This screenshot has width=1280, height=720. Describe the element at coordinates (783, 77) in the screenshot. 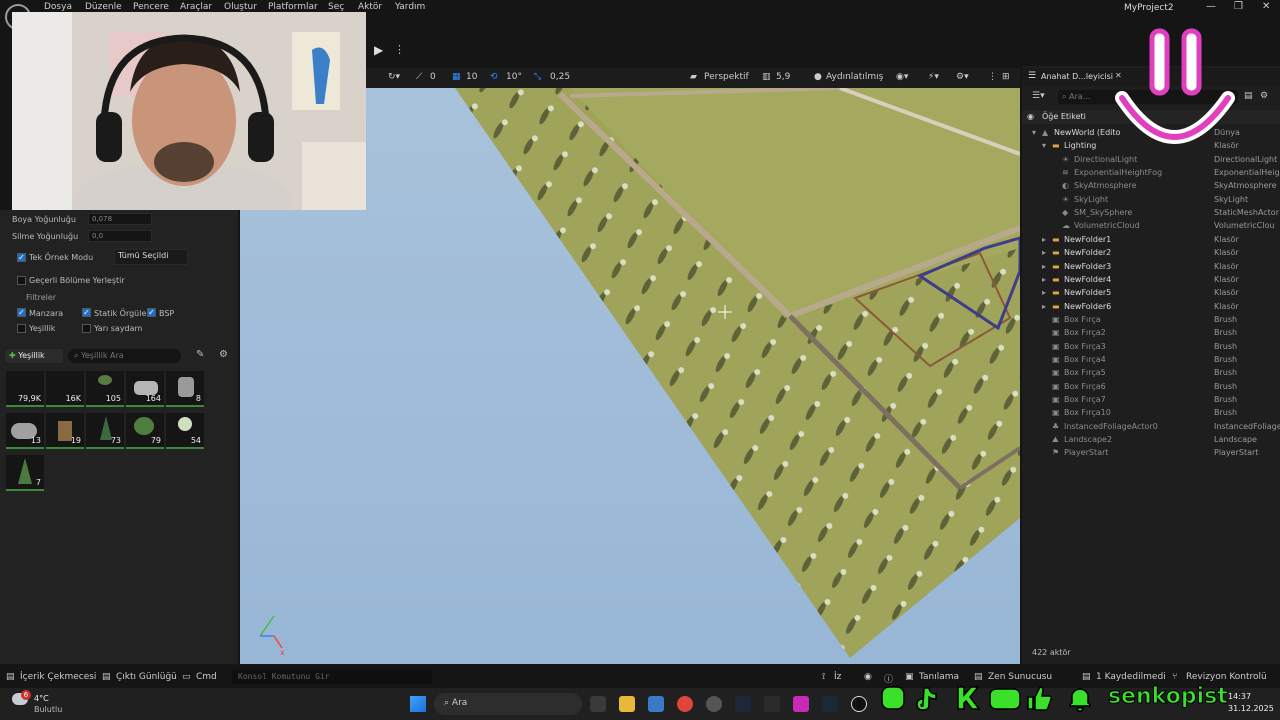

I see `camera-speed-value: 5,9` at that location.